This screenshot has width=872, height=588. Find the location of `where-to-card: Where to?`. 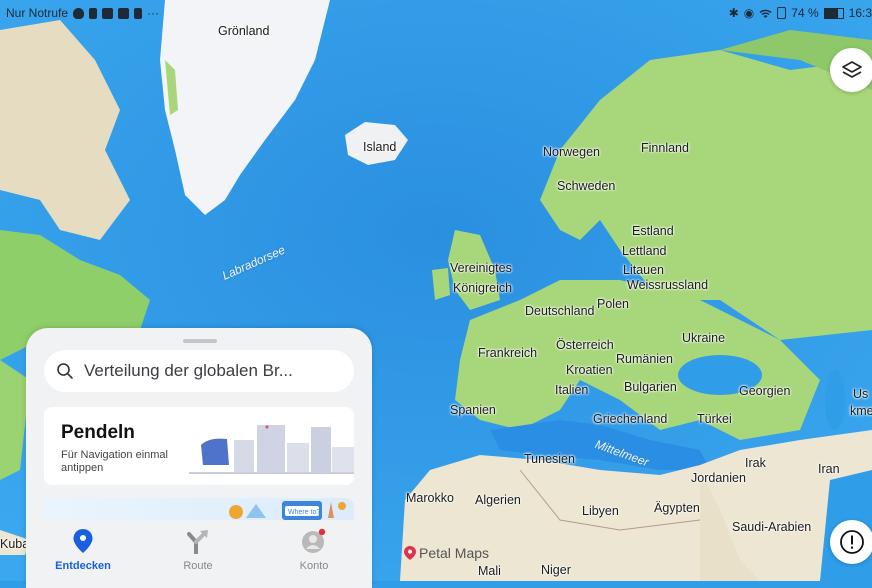

where-to-card: Where to? is located at coordinates (199, 509).